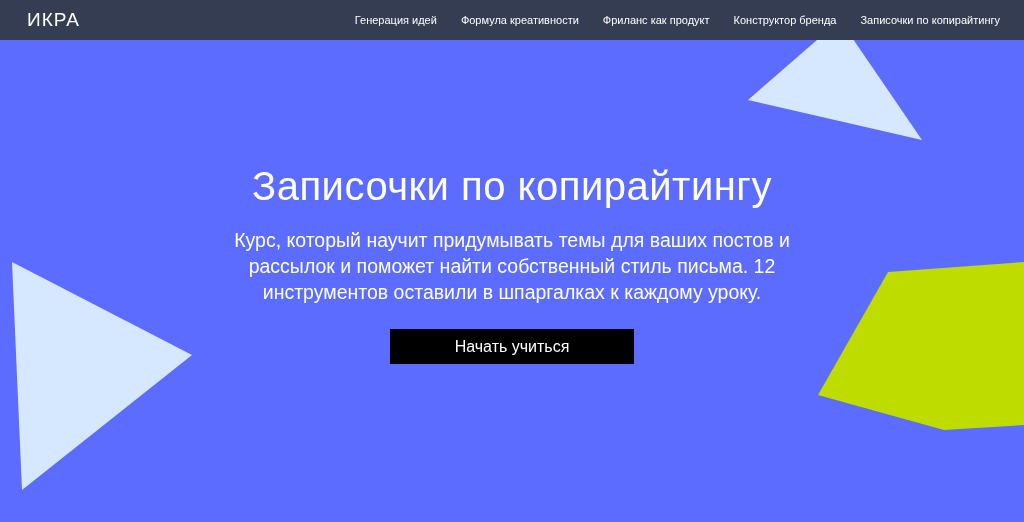 The width and height of the screenshot is (1024, 522). What do you see at coordinates (519, 20) in the screenshot?
I see `nav-link: Формула креативности` at bounding box center [519, 20].